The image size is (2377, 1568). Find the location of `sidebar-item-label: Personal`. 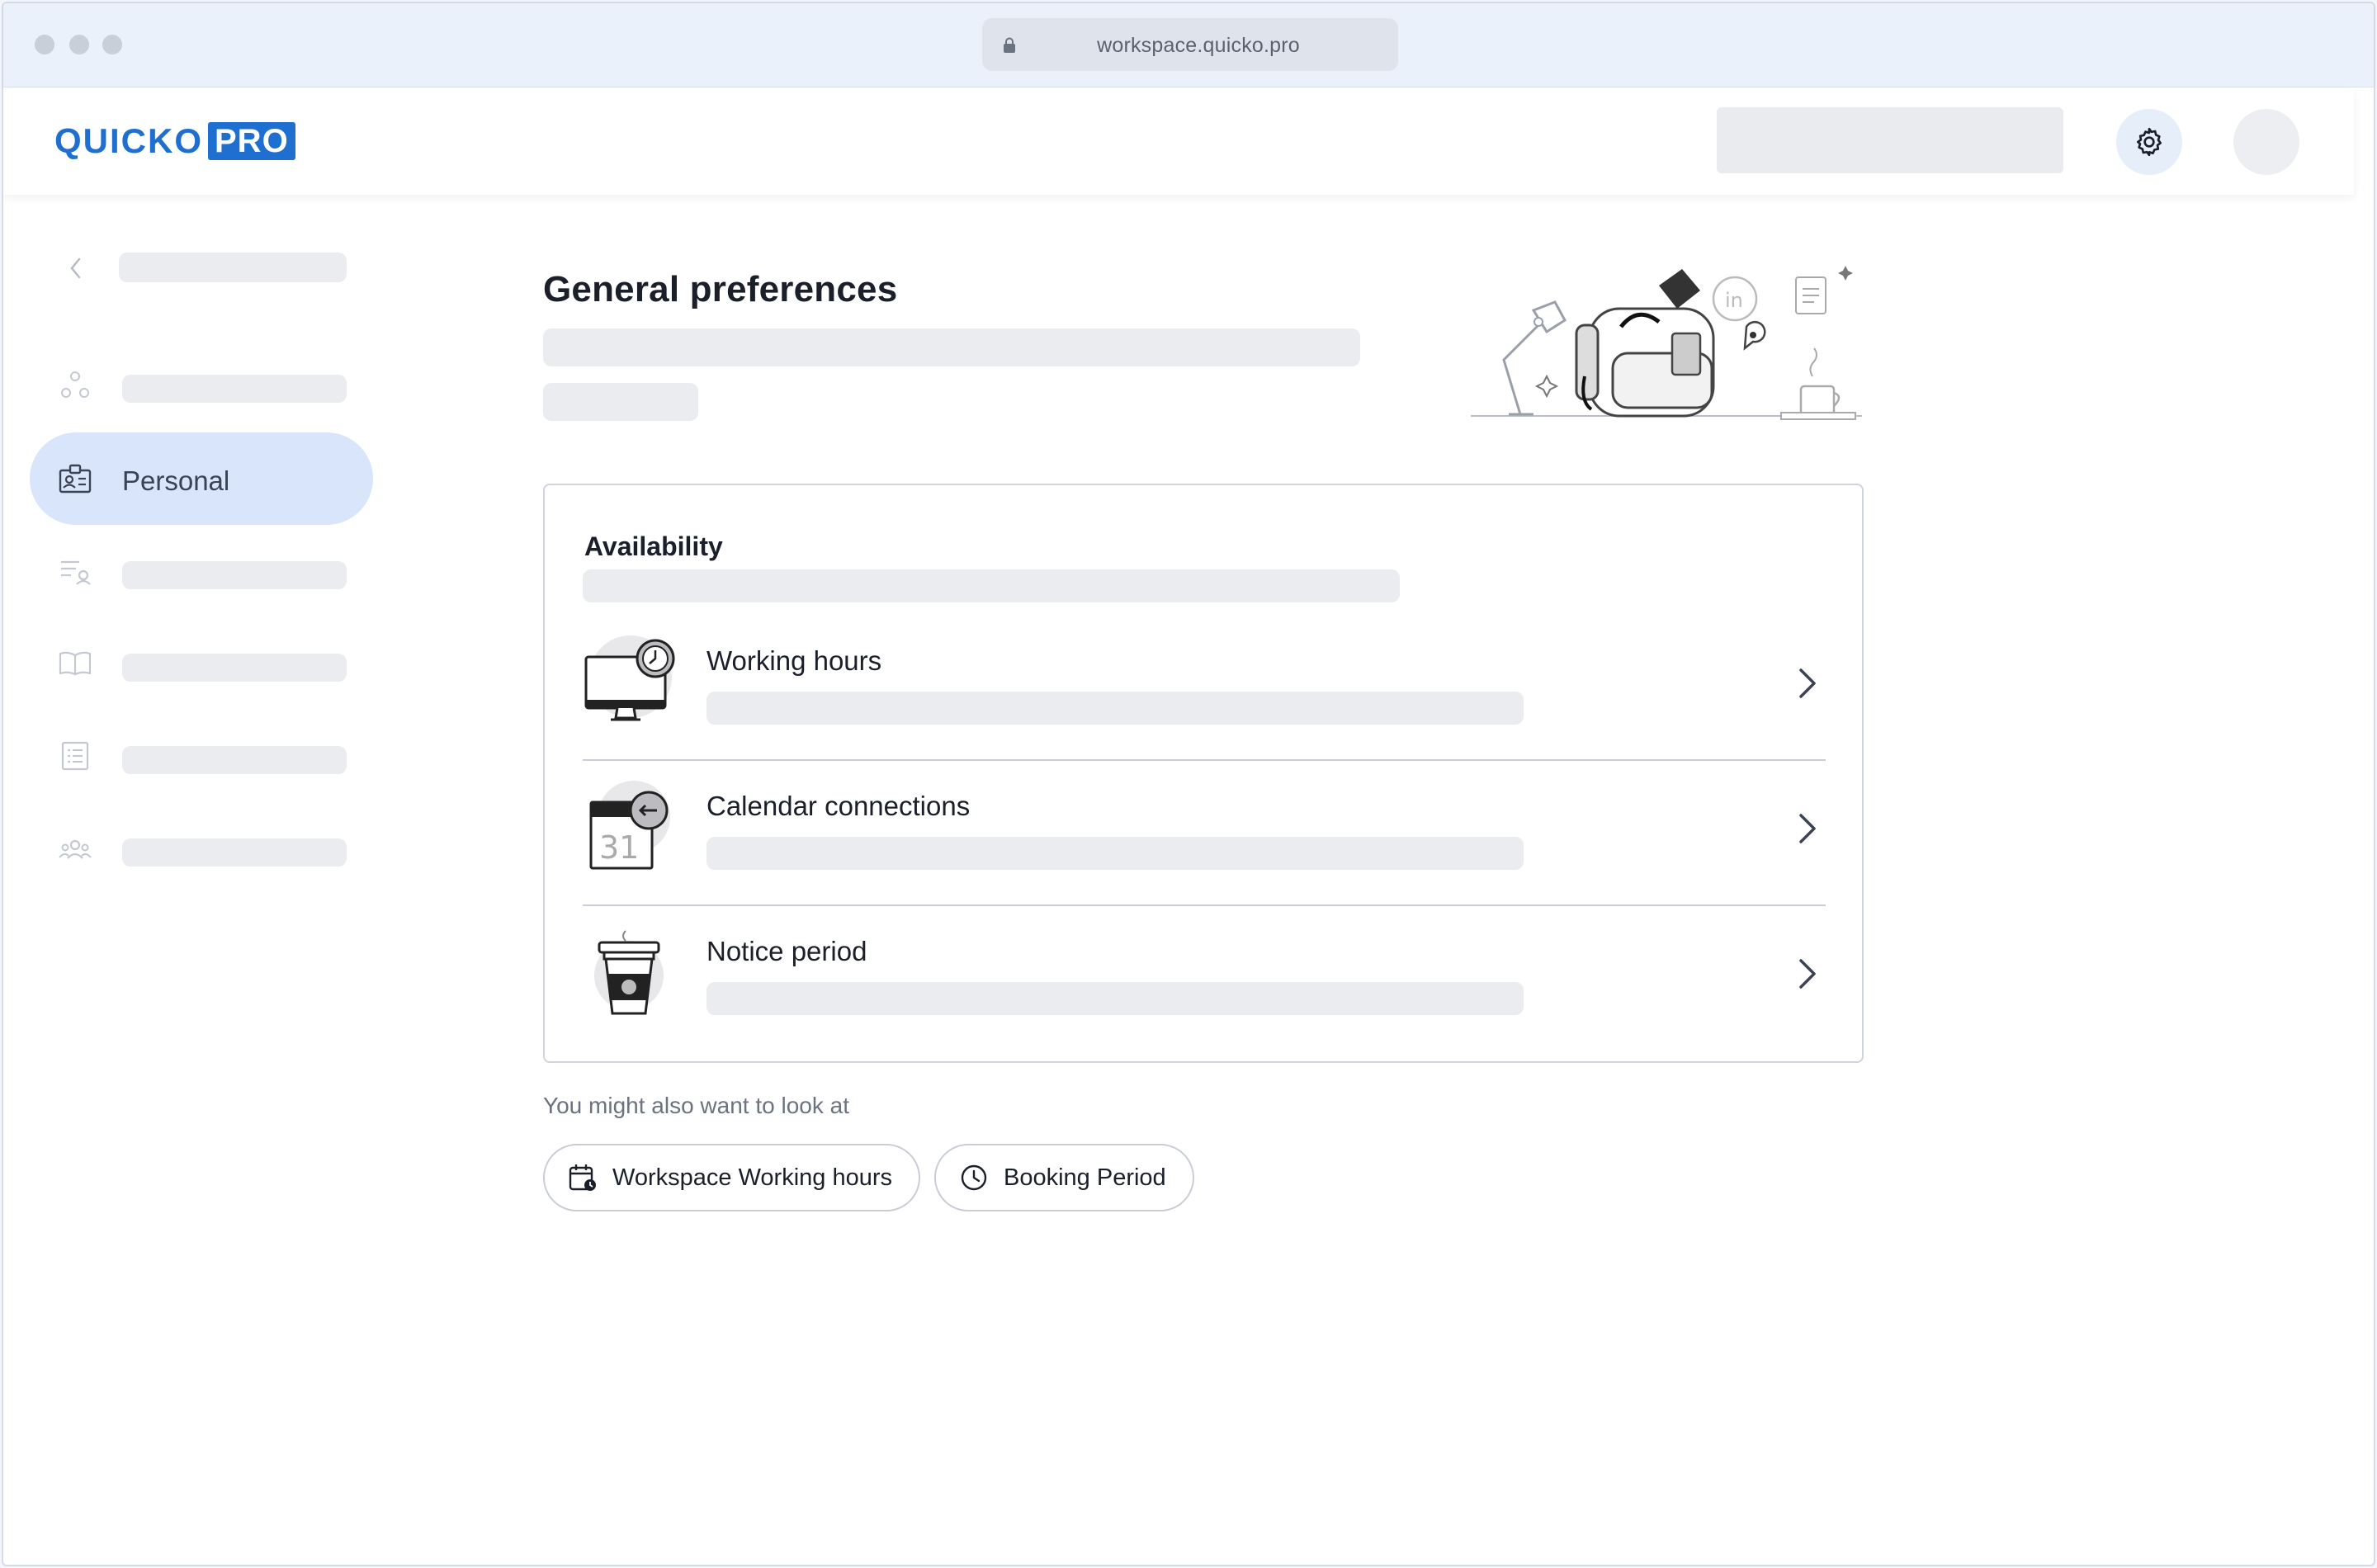

sidebar-item-label: Personal is located at coordinates (176, 480).